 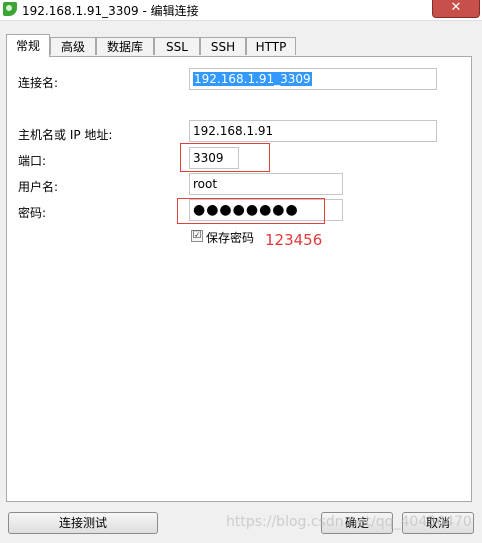 I want to click on tab-http: HTTP, so click(x=271, y=46).